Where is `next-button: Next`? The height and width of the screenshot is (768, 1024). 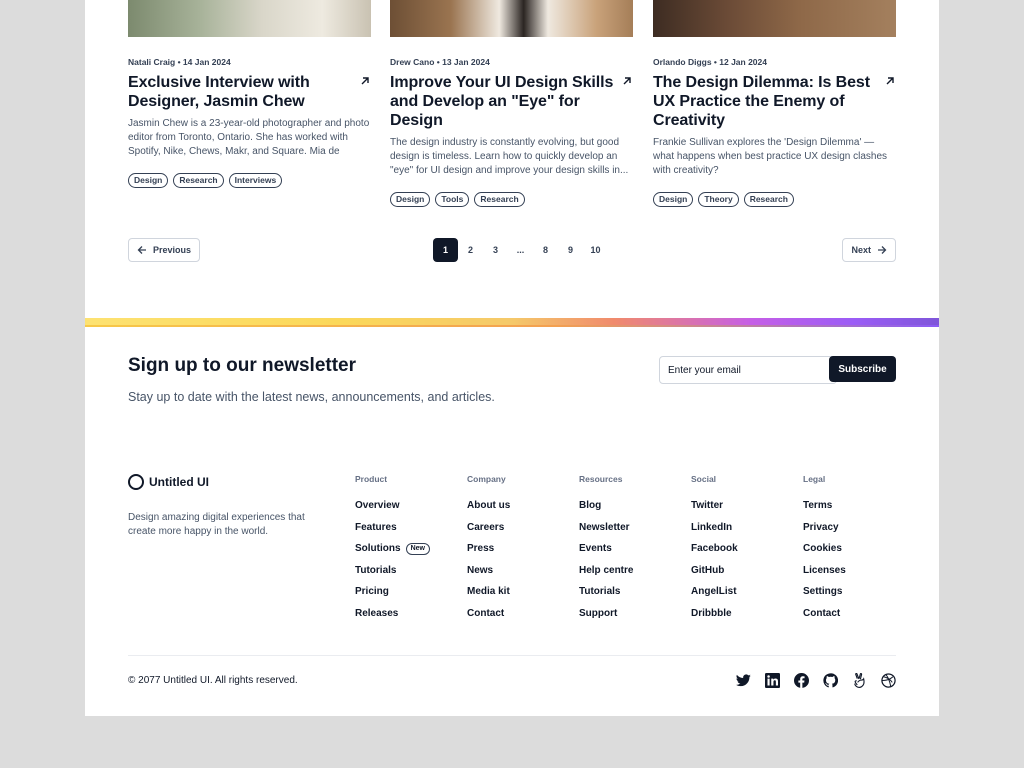 next-button: Next is located at coordinates (869, 250).